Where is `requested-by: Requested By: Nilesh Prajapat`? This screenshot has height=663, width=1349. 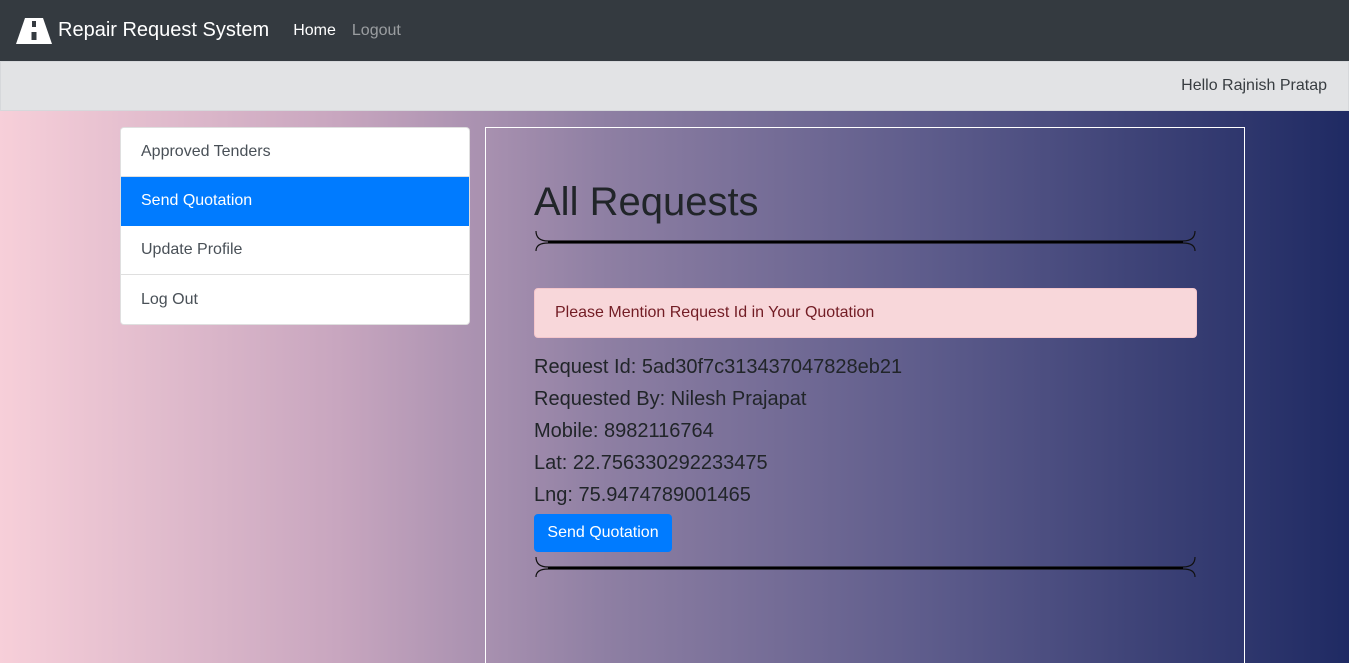
requested-by: Requested By: Nilesh Prajapat is located at coordinates (670, 399).